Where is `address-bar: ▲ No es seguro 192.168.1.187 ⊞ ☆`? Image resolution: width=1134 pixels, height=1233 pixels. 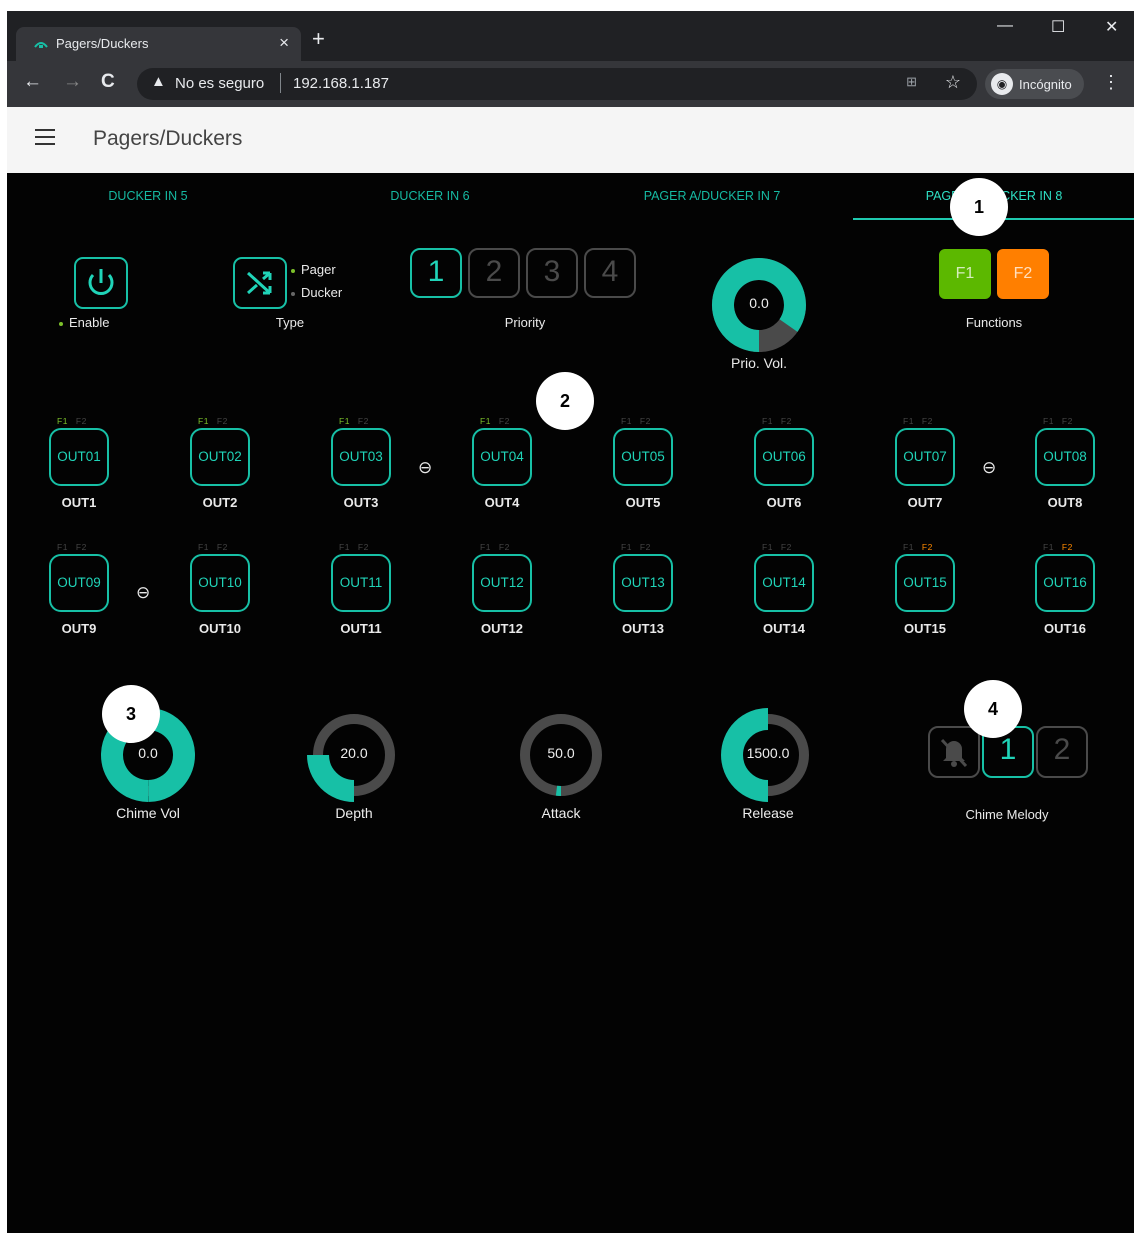 address-bar: ▲ No es seguro 192.168.1.187 ⊞ ☆ is located at coordinates (557, 84).